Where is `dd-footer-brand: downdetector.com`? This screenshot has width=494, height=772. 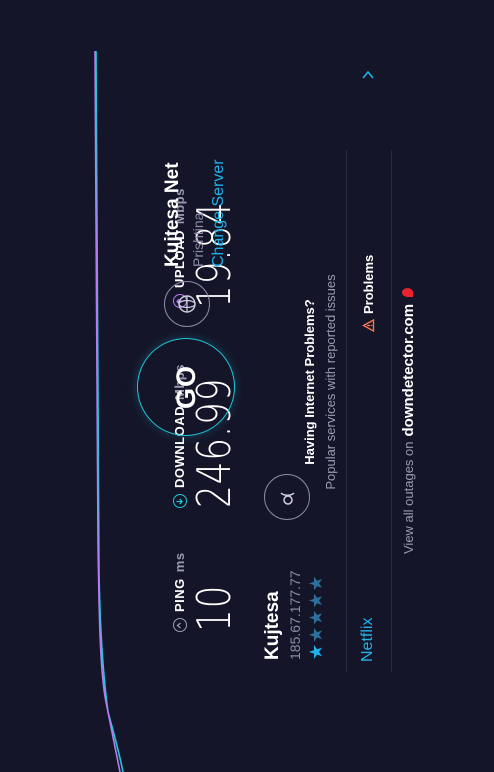 dd-footer-brand: downdetector.com is located at coordinates (408, 370).